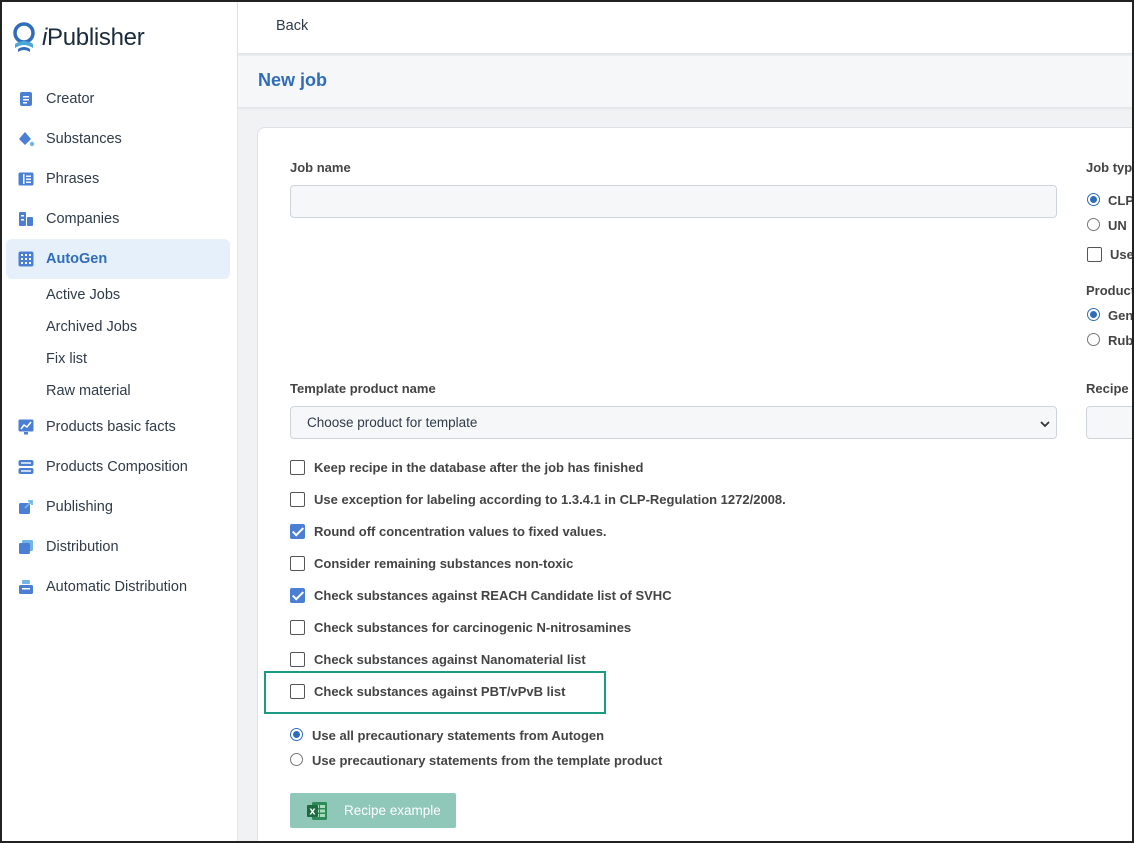 This screenshot has width=1134, height=843. I want to click on sidebar-item-label: AutoGen, so click(77, 259).